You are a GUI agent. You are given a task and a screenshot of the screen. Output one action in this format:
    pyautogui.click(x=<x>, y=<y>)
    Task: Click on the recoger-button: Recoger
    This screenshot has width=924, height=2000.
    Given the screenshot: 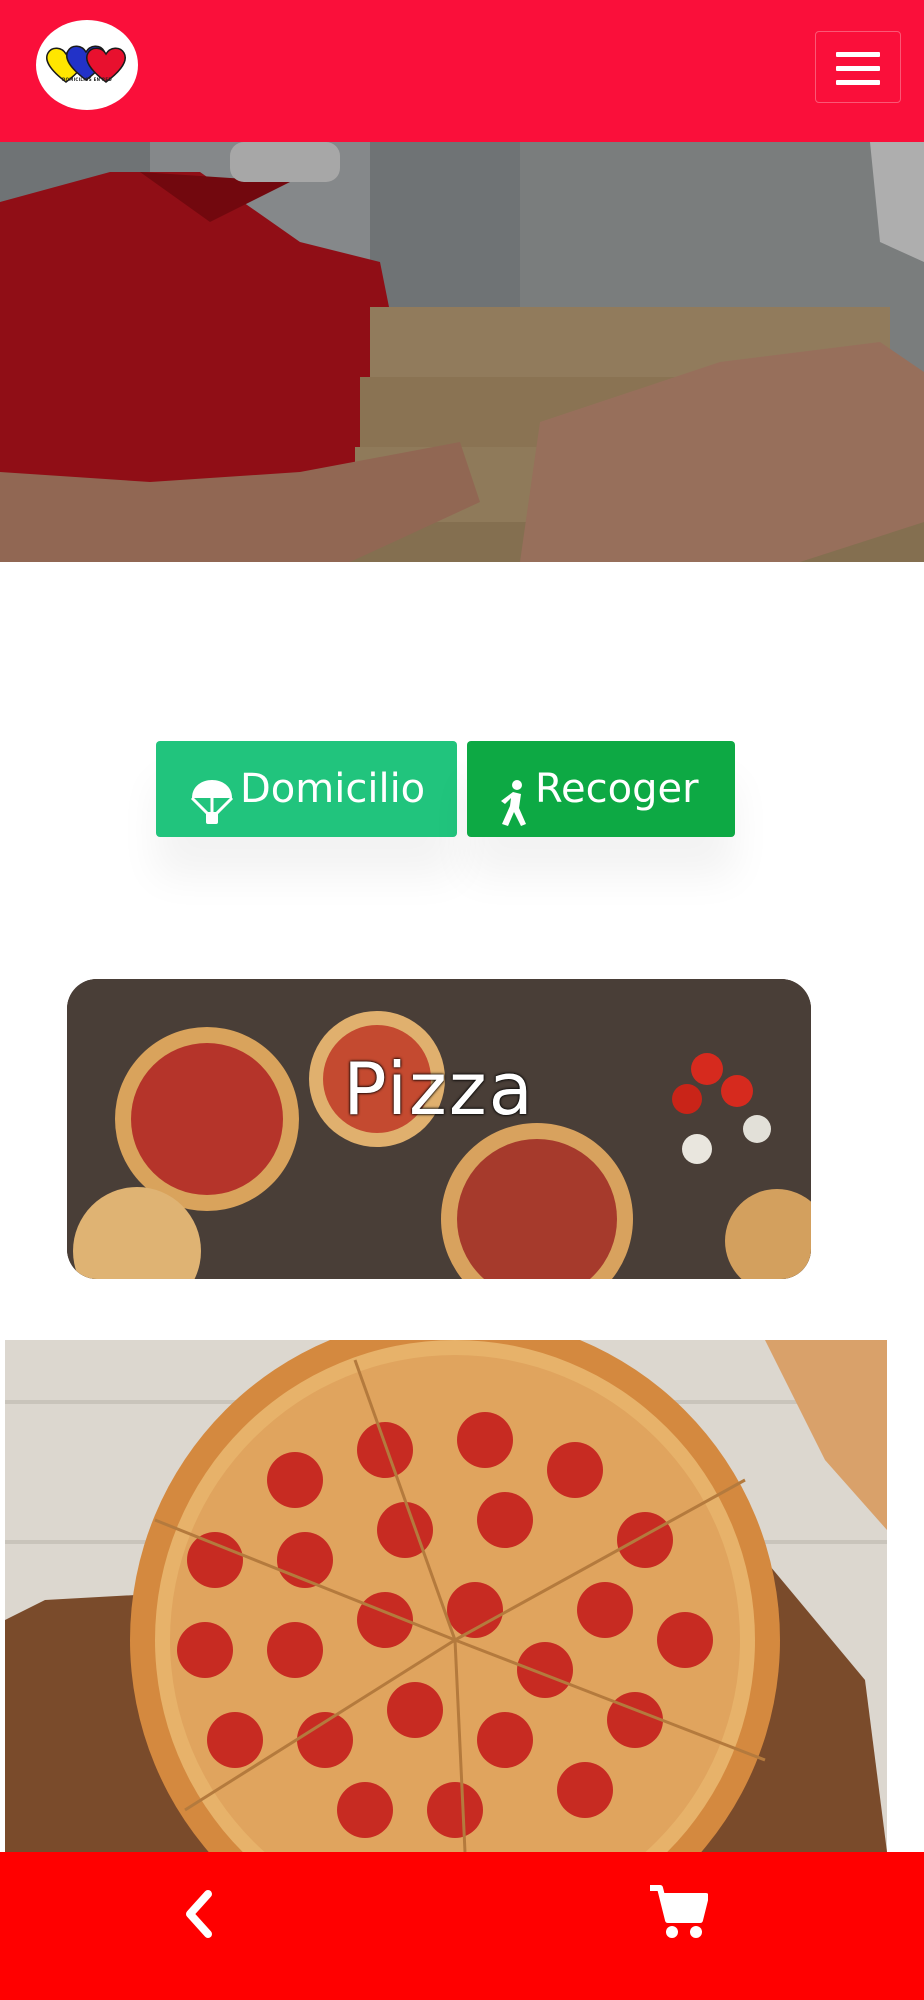 What is the action you would take?
    pyautogui.click(x=601, y=789)
    